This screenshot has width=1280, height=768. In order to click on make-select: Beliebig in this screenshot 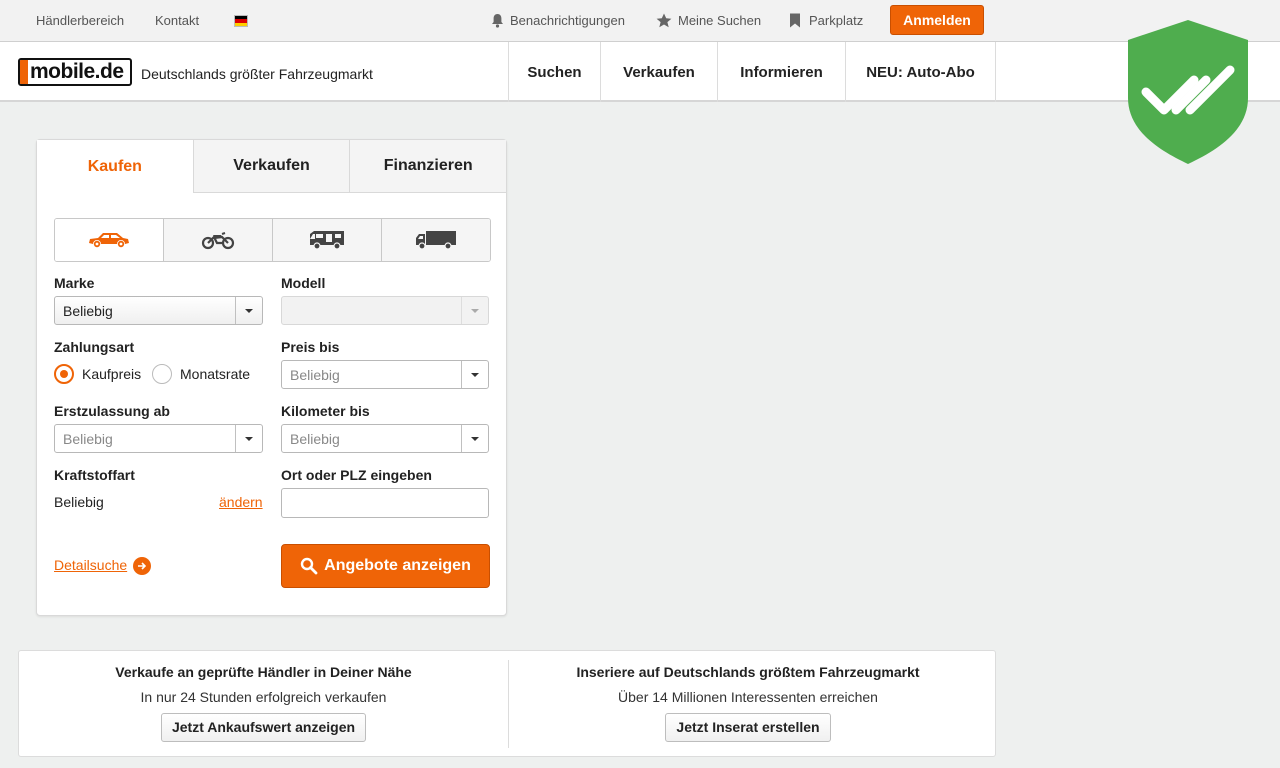, I will do `click(158, 310)`.